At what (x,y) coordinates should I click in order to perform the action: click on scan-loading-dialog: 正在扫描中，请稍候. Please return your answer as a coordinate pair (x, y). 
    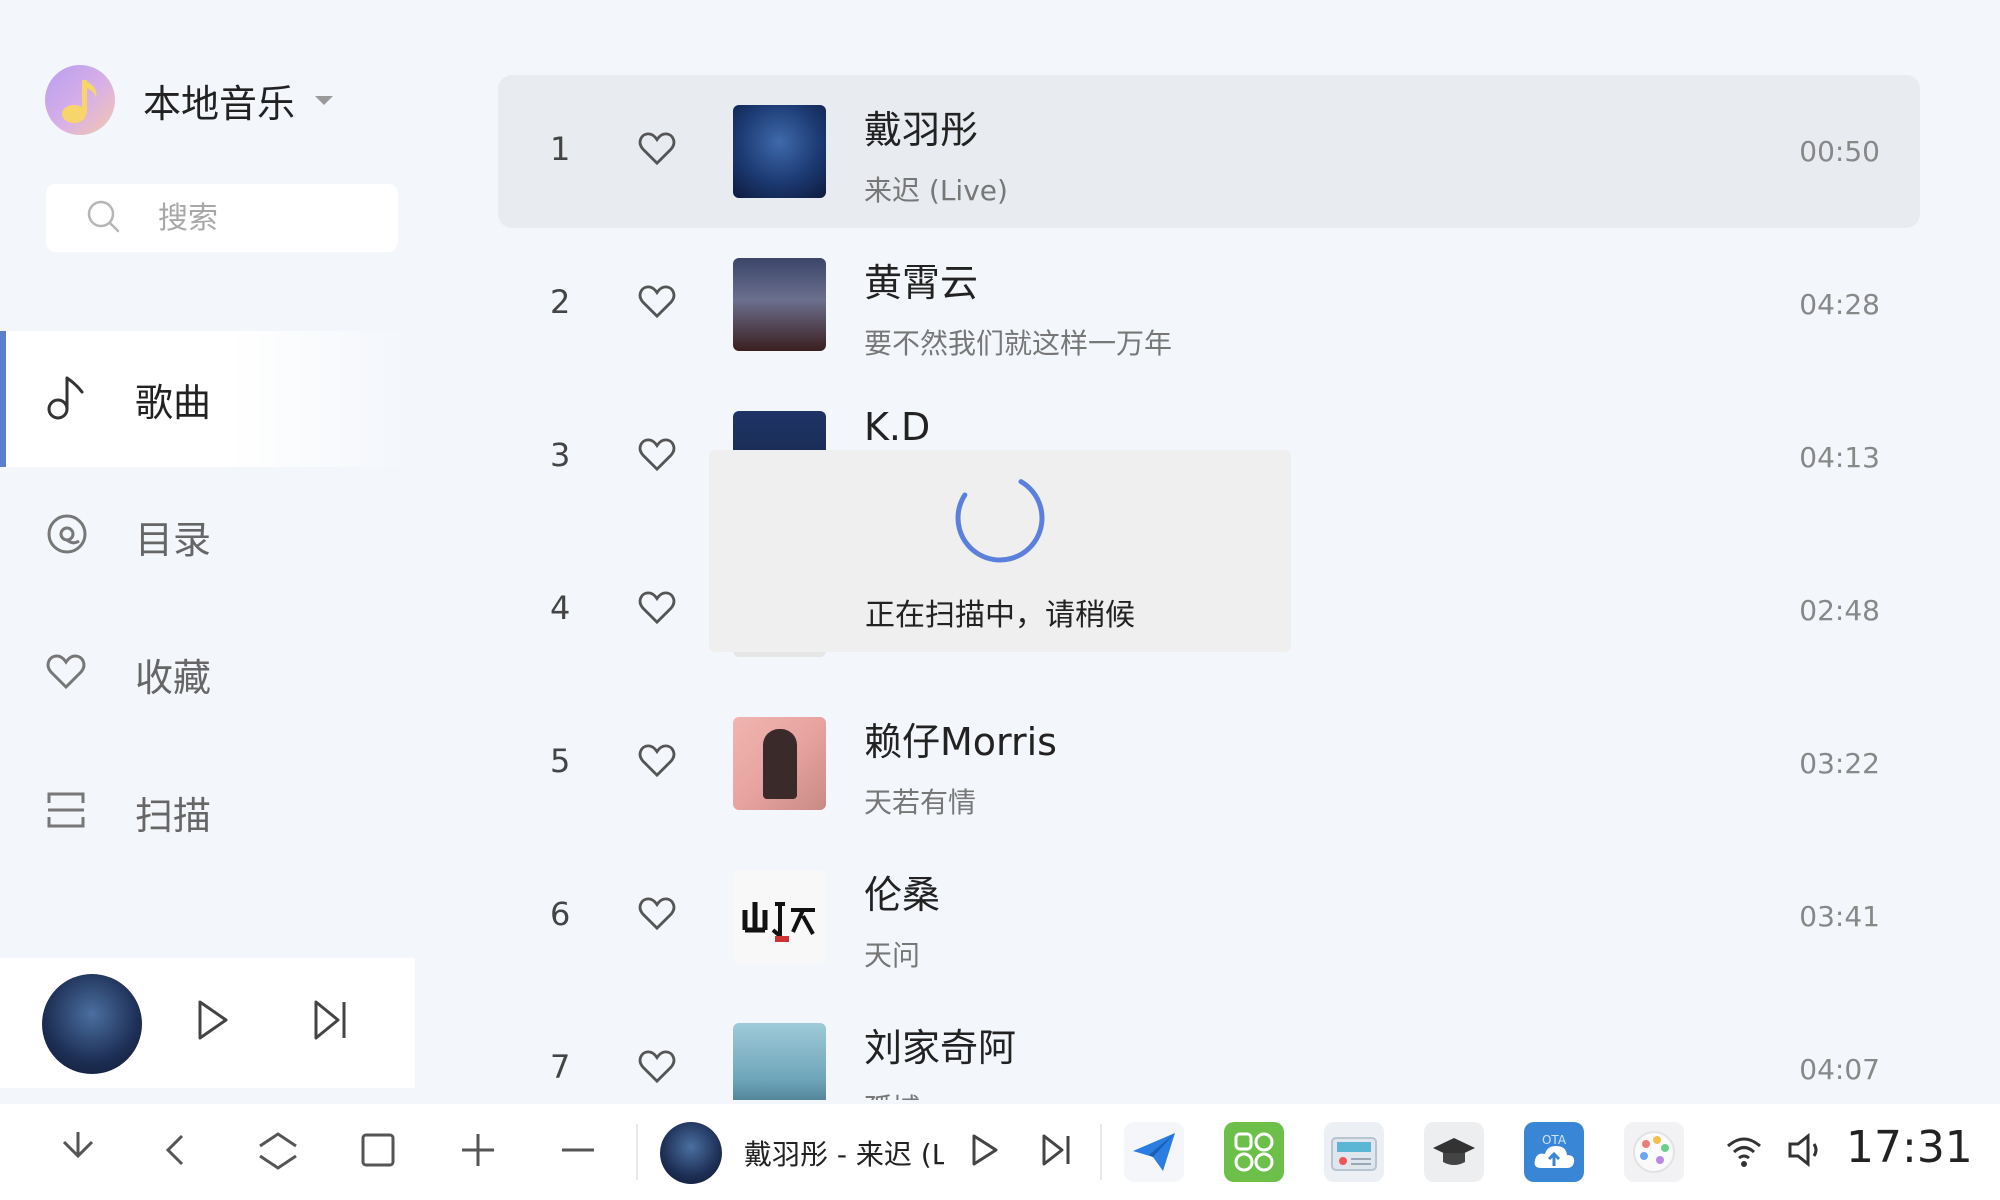
    Looking at the image, I should click on (1000, 551).